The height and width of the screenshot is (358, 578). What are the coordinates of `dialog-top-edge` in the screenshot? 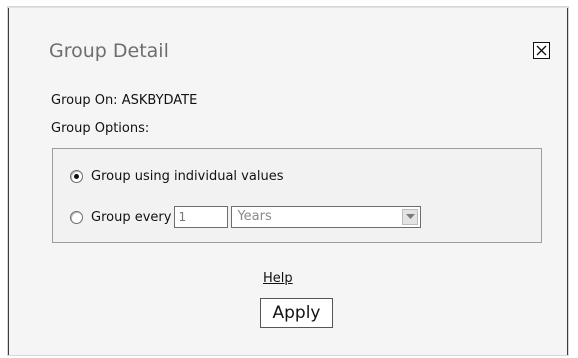 It's located at (288, 7).